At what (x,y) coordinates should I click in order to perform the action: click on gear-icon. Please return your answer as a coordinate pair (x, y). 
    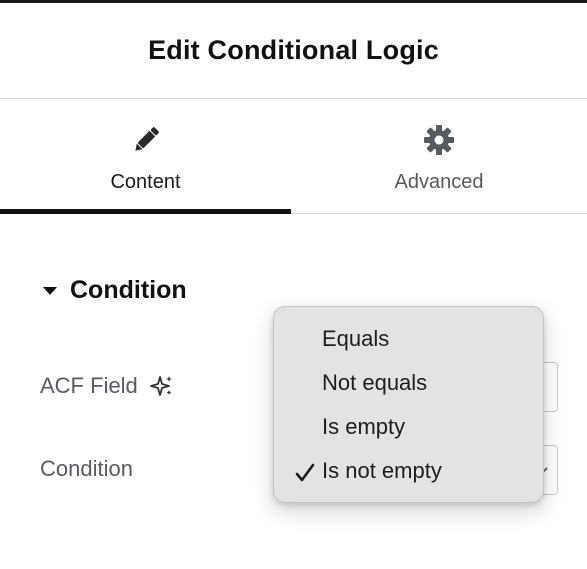
    Looking at the image, I should click on (439, 140).